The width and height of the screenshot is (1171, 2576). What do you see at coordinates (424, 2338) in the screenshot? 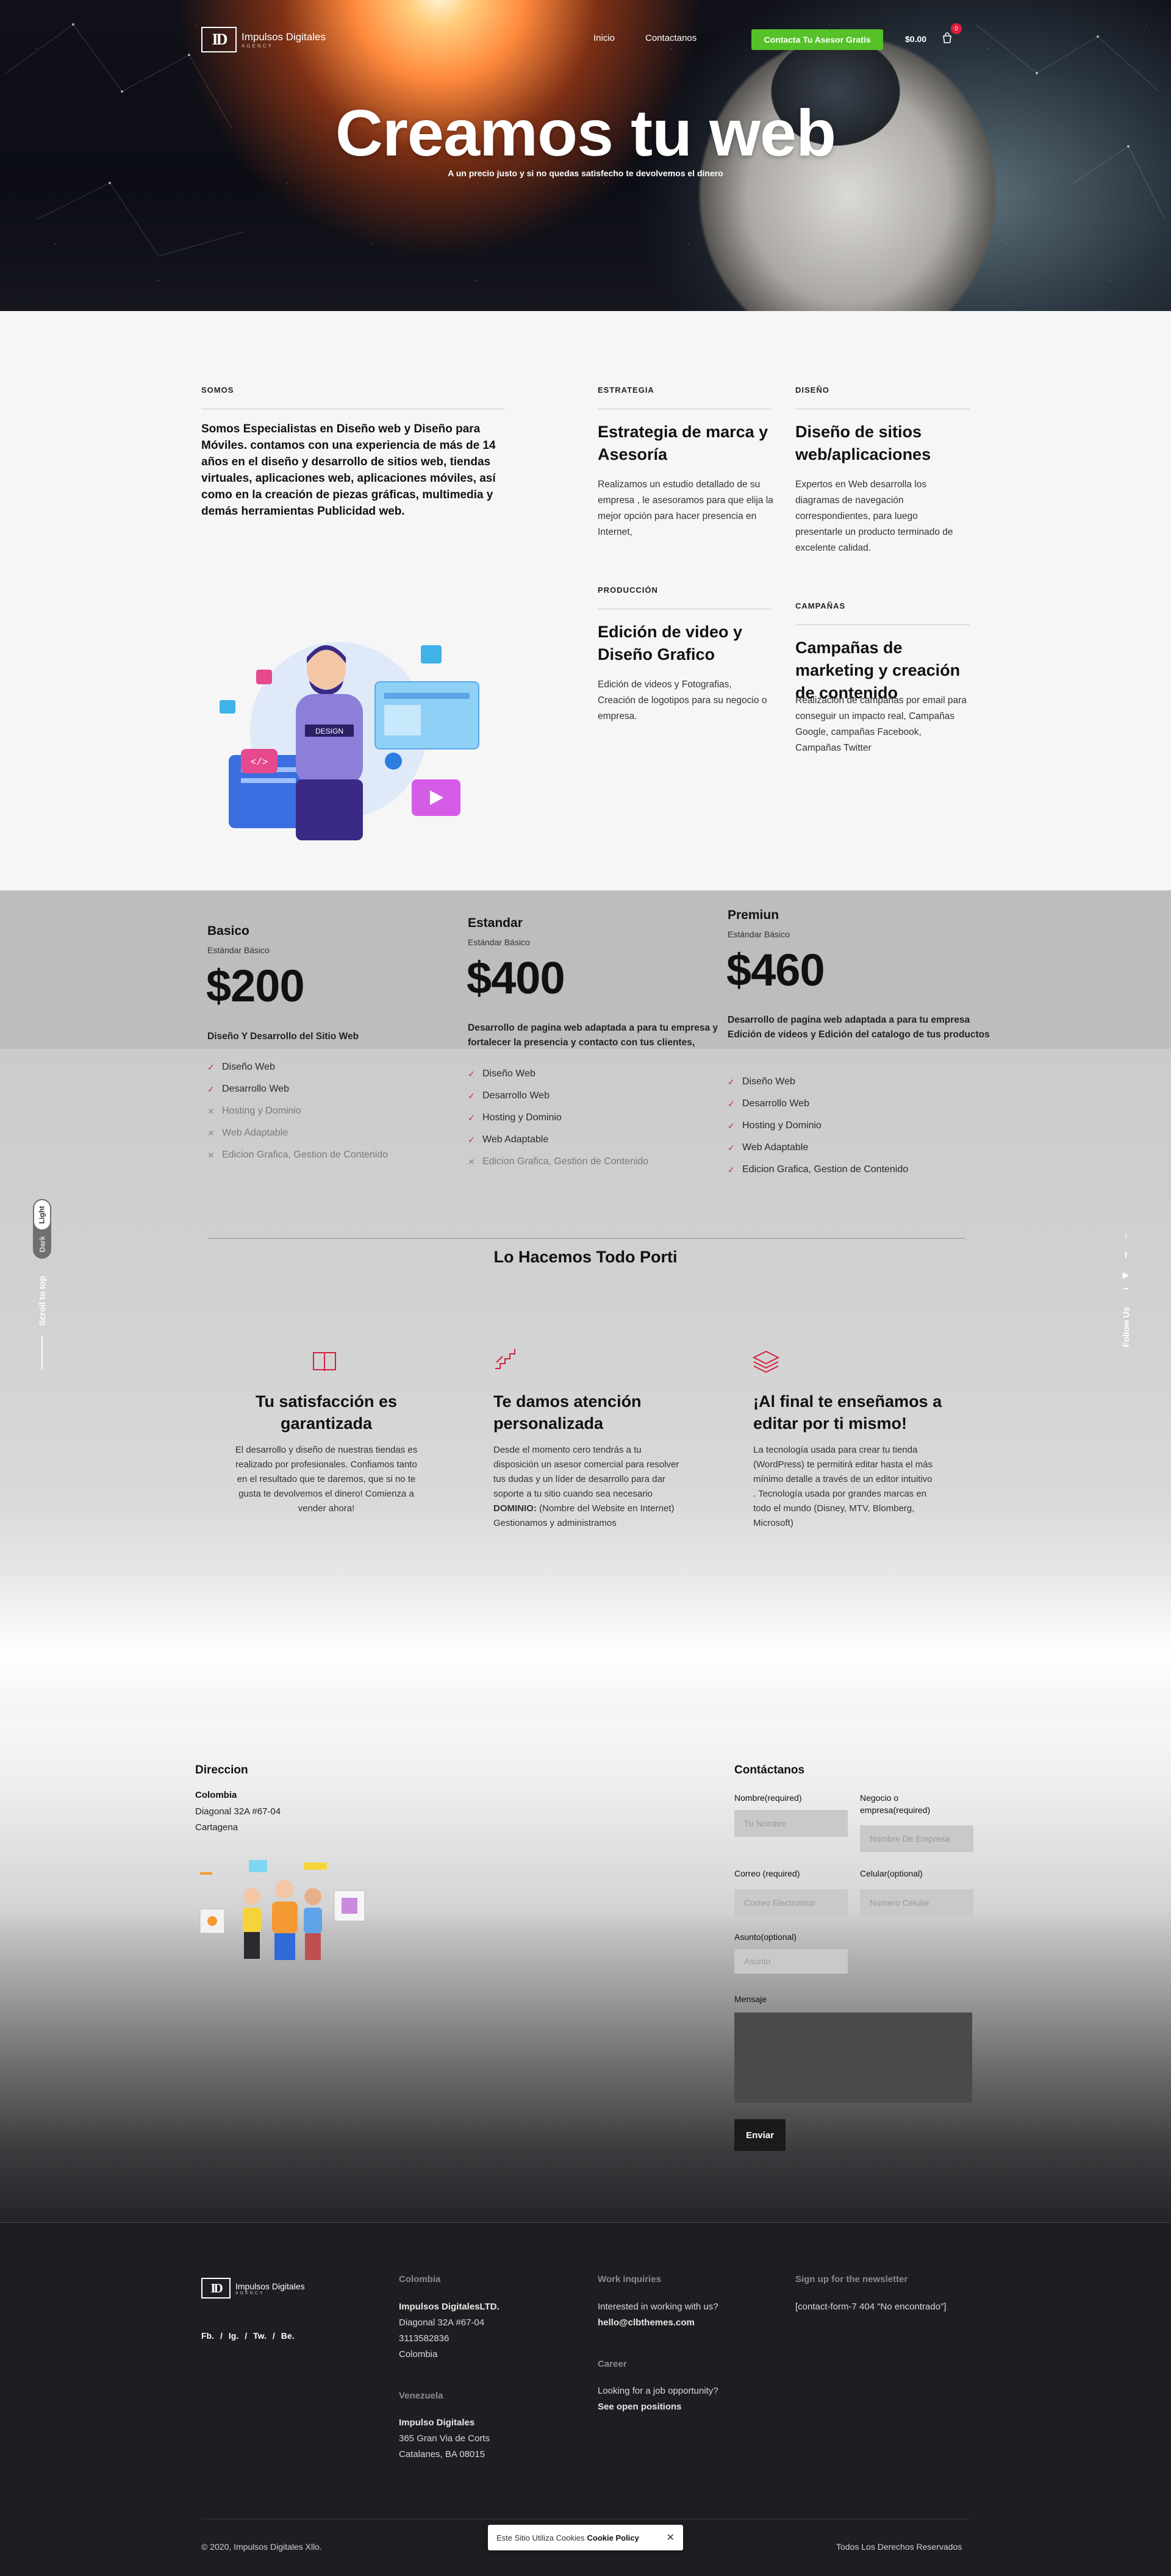
I see `footer-phone: 3113582836` at bounding box center [424, 2338].